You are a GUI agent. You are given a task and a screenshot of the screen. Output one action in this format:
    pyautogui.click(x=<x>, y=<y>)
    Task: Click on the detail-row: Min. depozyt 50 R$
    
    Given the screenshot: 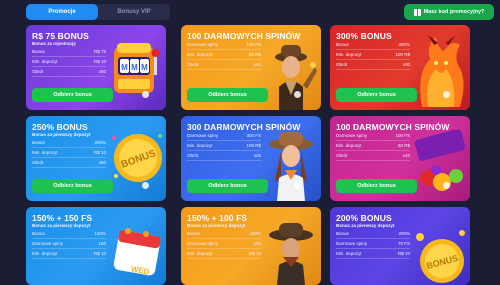 What is the action you would take?
    pyautogui.click(x=373, y=146)
    